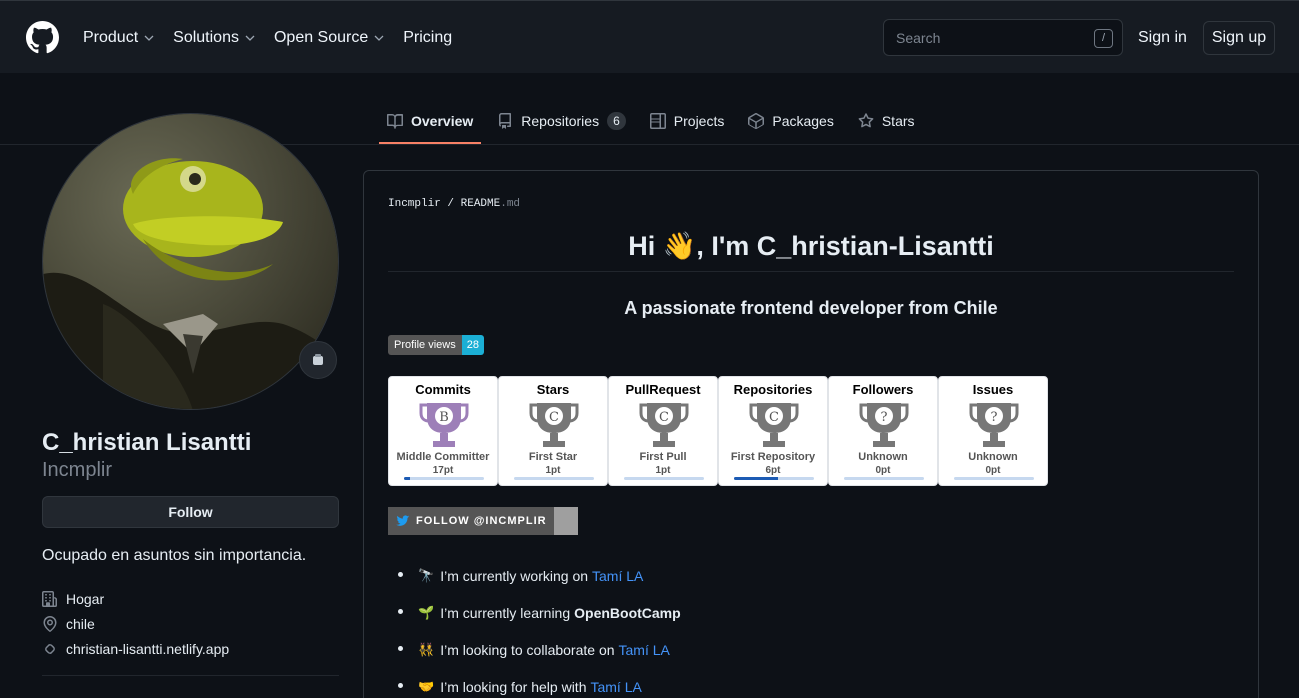  Describe the element at coordinates (553, 470) in the screenshot. I see `trophy-points: 1pt` at that location.